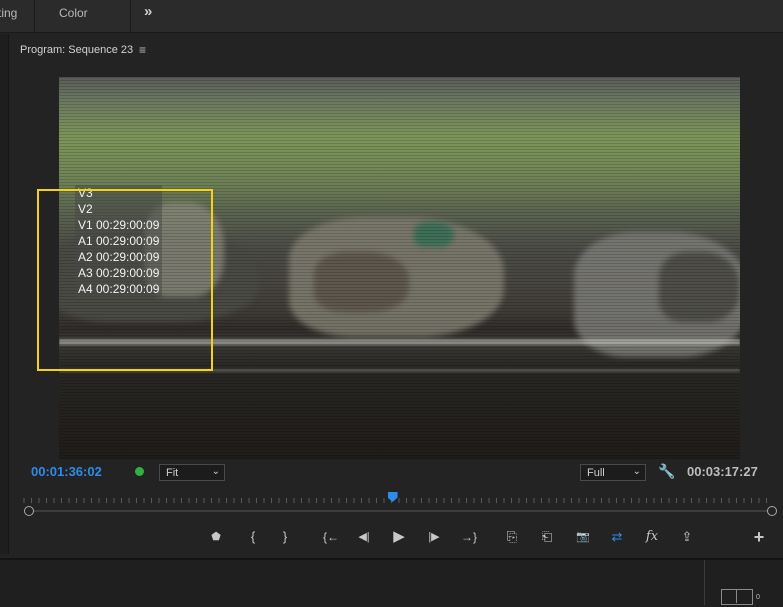 The image size is (783, 607). Describe the element at coordinates (469, 537) in the screenshot. I see `go-to-out-icon: →}` at that location.